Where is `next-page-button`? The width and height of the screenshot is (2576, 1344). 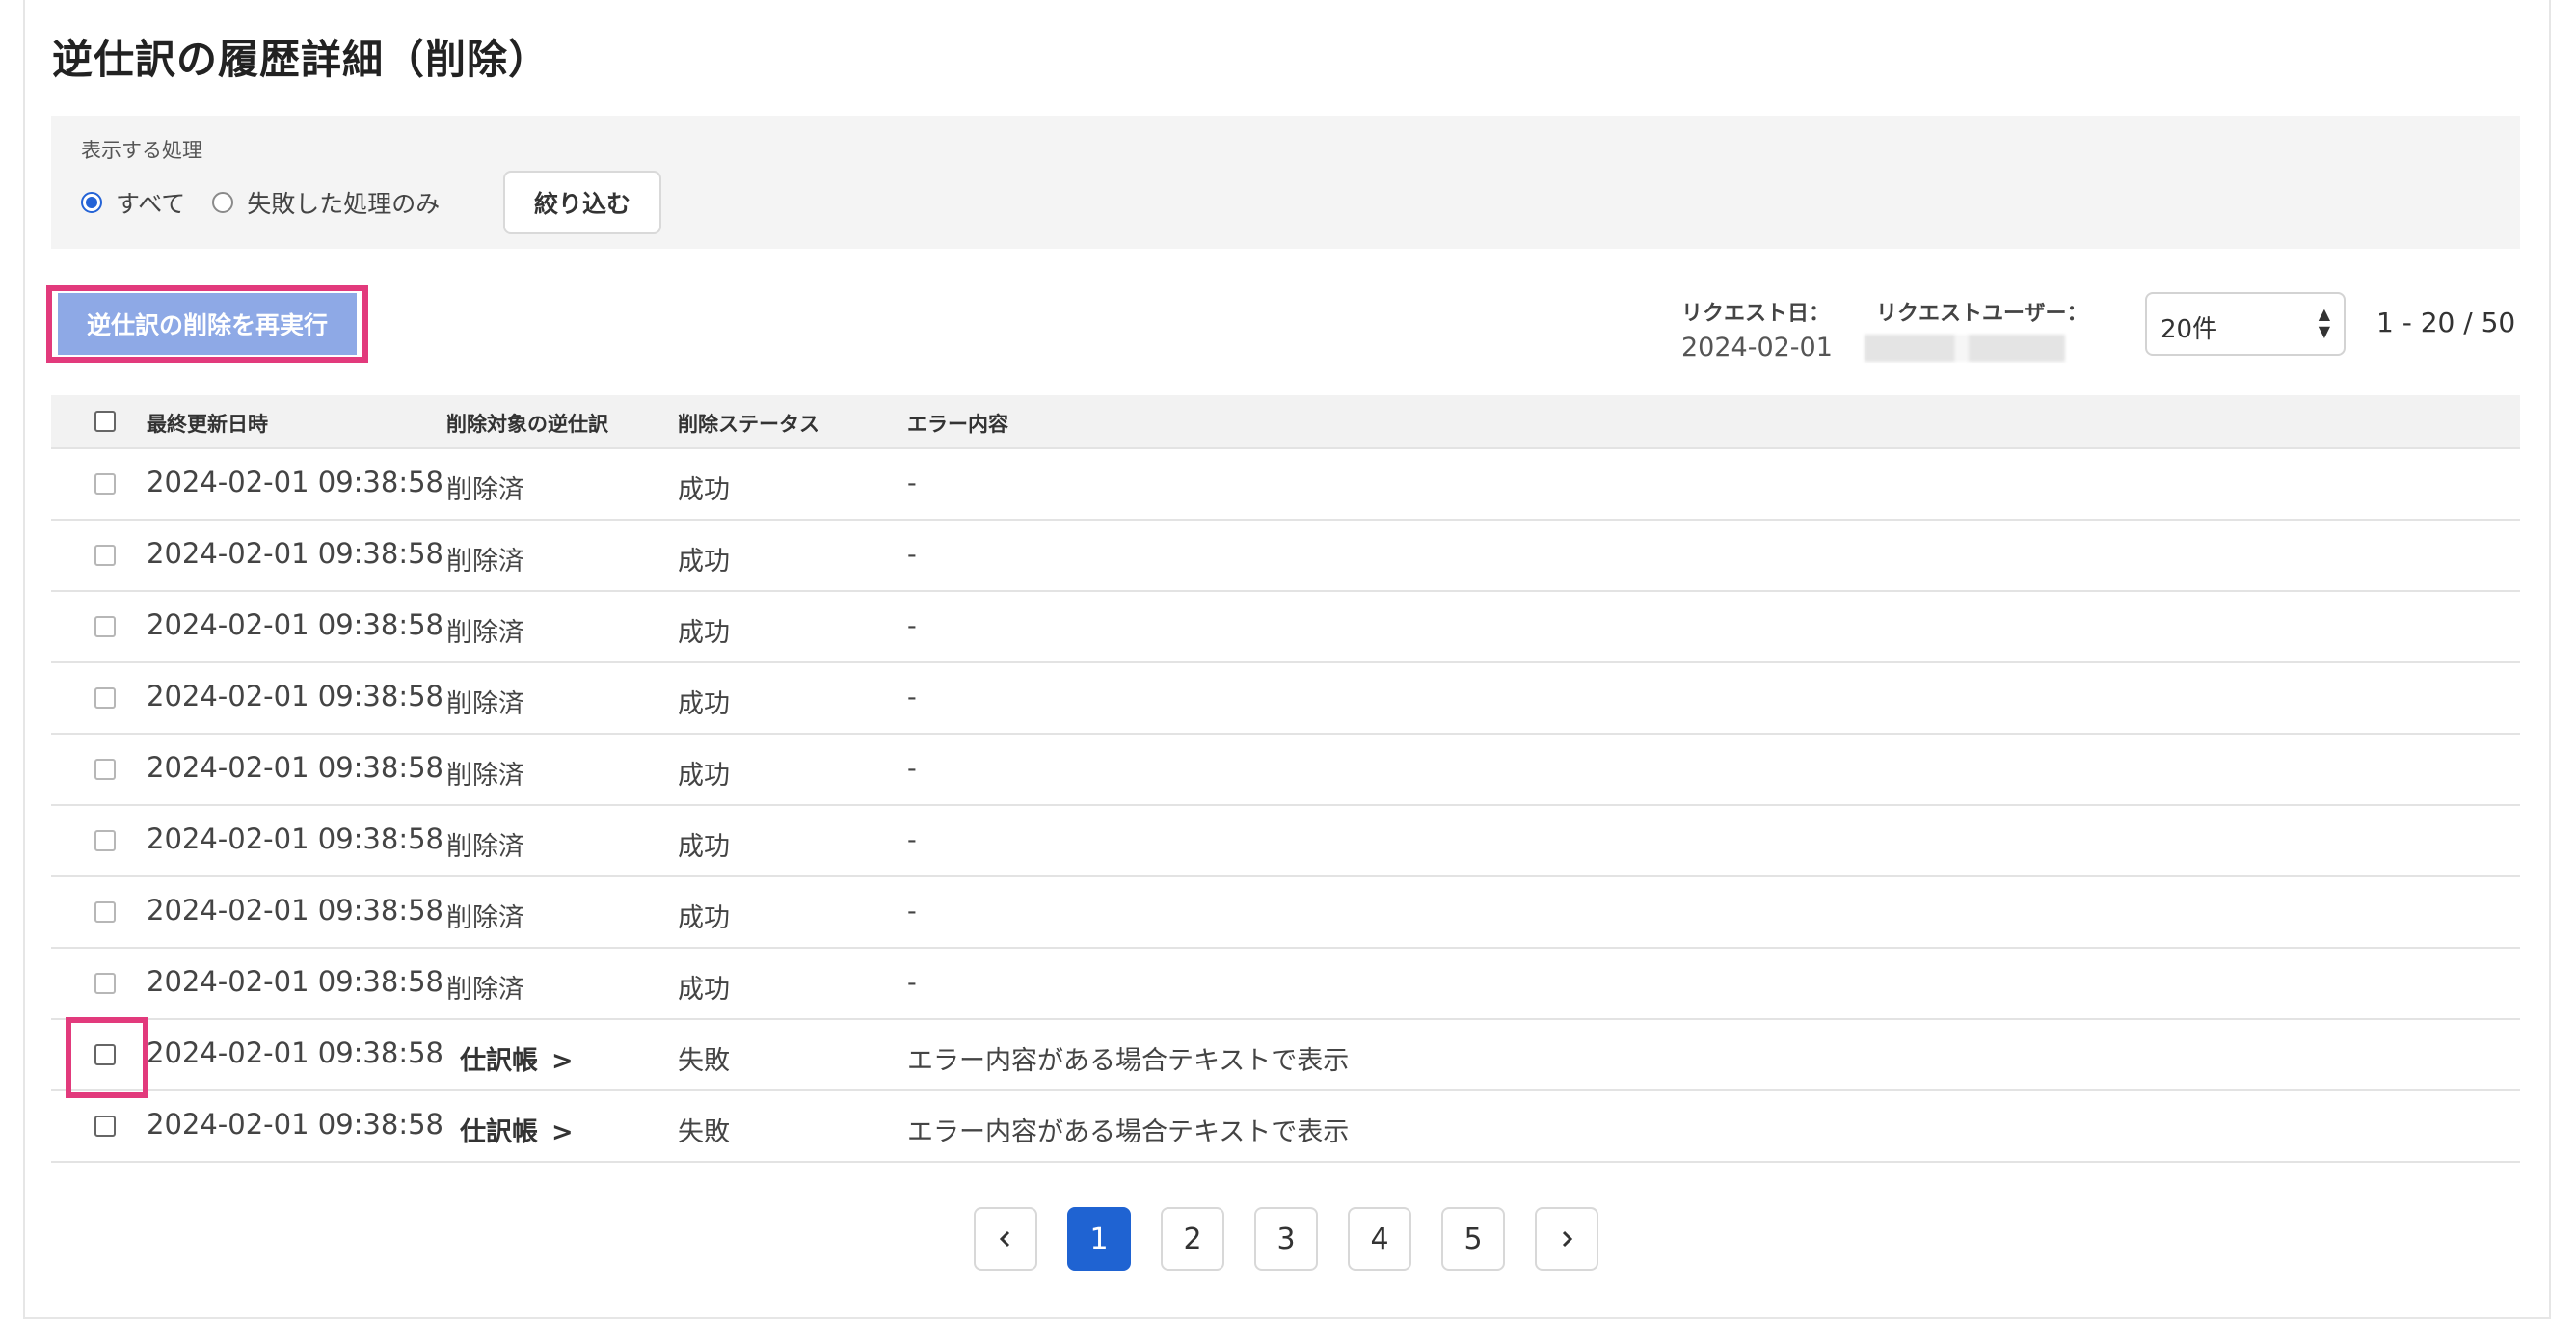
next-page-button is located at coordinates (1566, 1239).